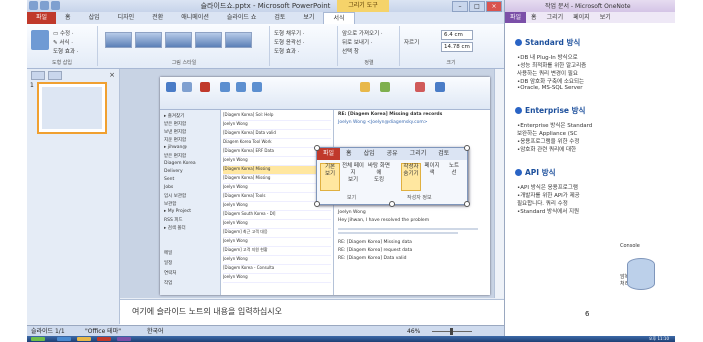 The height and width of the screenshot is (342, 703). I want to click on shape-outline-item: 도형 윤곽선 ·, so click(289, 42).